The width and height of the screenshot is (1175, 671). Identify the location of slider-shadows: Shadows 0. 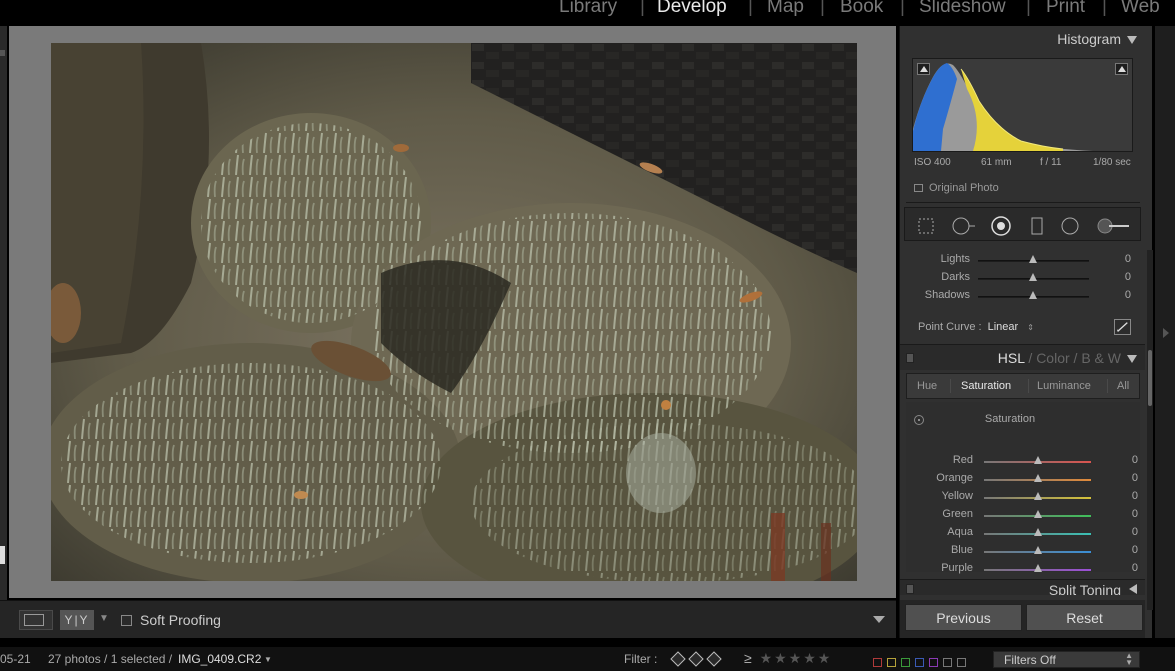
(1022, 296).